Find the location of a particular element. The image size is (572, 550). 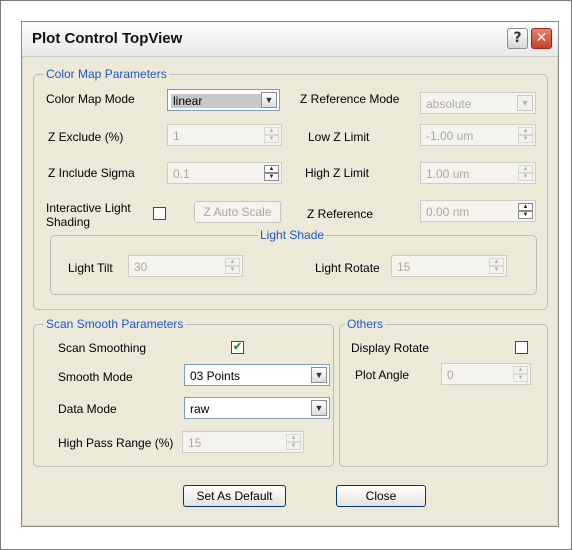

light-rotate-value: 15 is located at coordinates (404, 267).